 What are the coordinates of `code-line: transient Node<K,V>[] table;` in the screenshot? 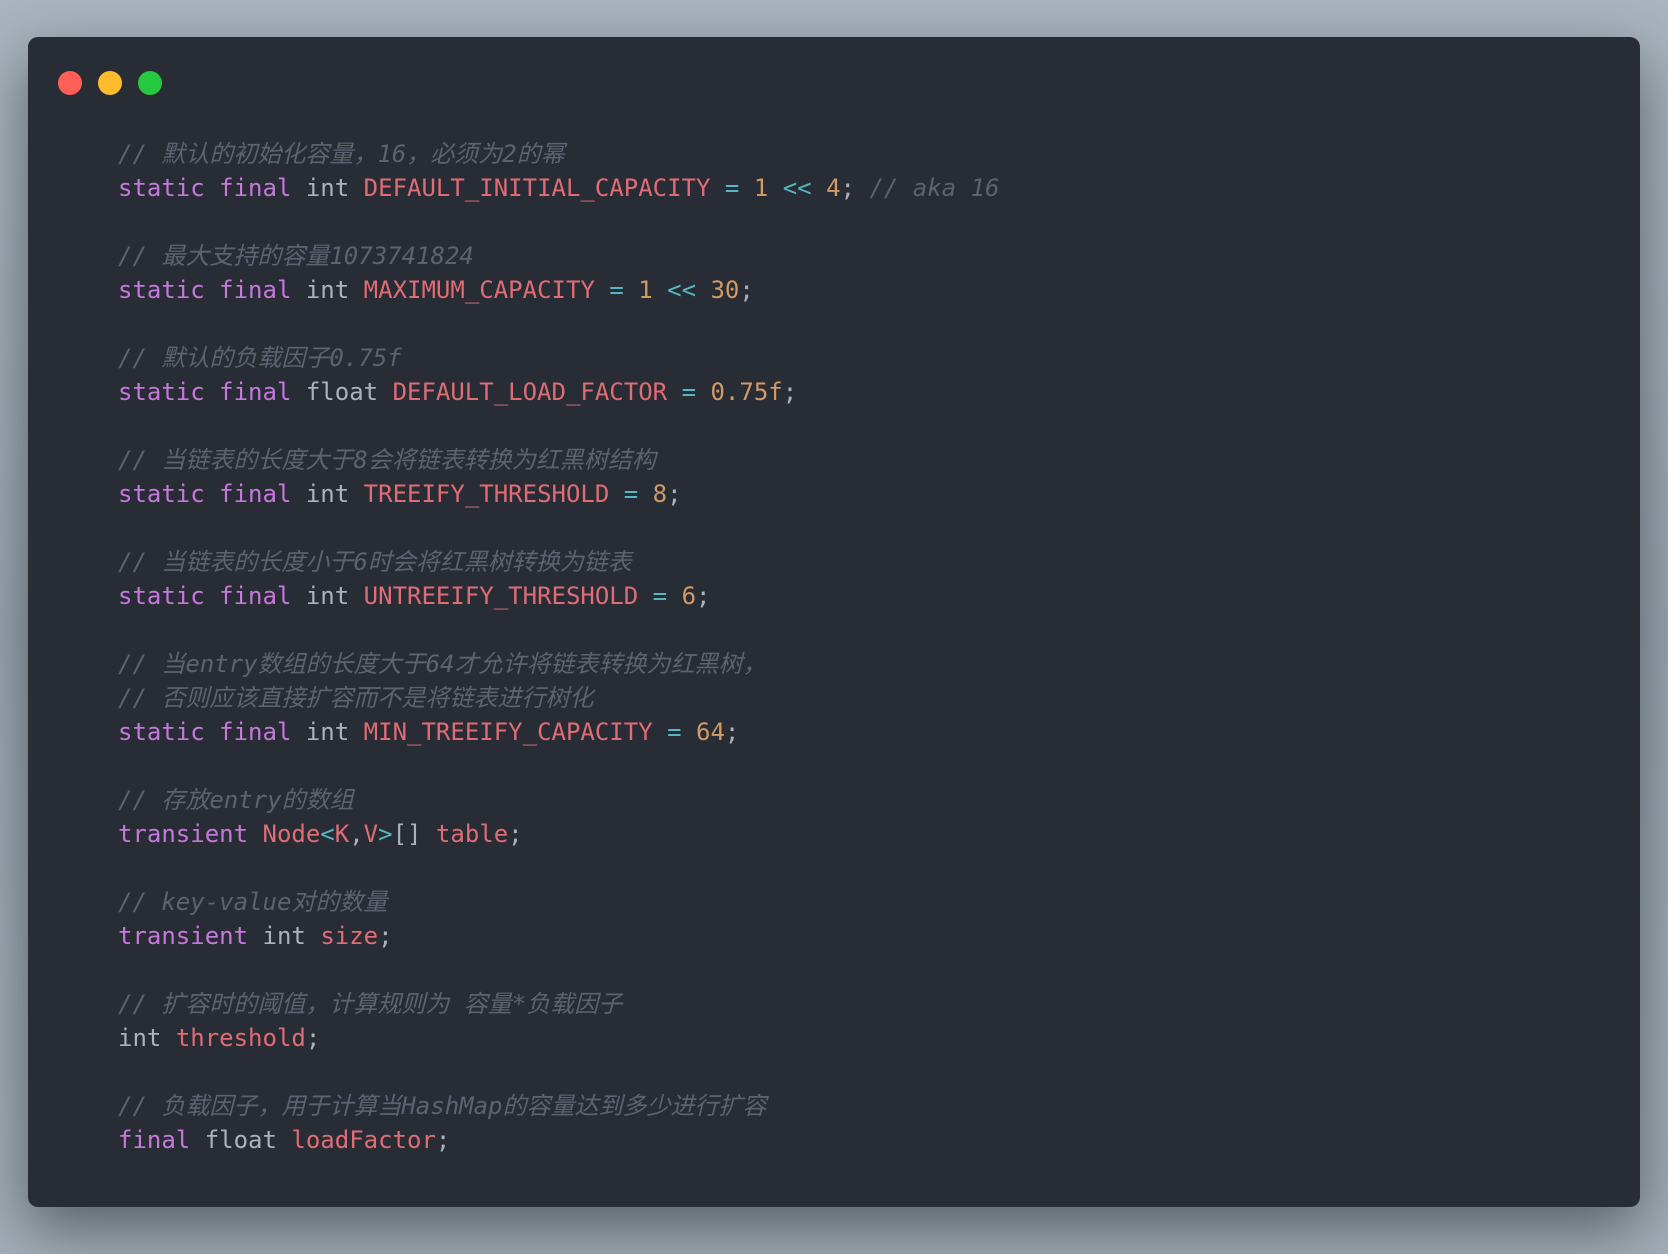 It's located at (859, 834).